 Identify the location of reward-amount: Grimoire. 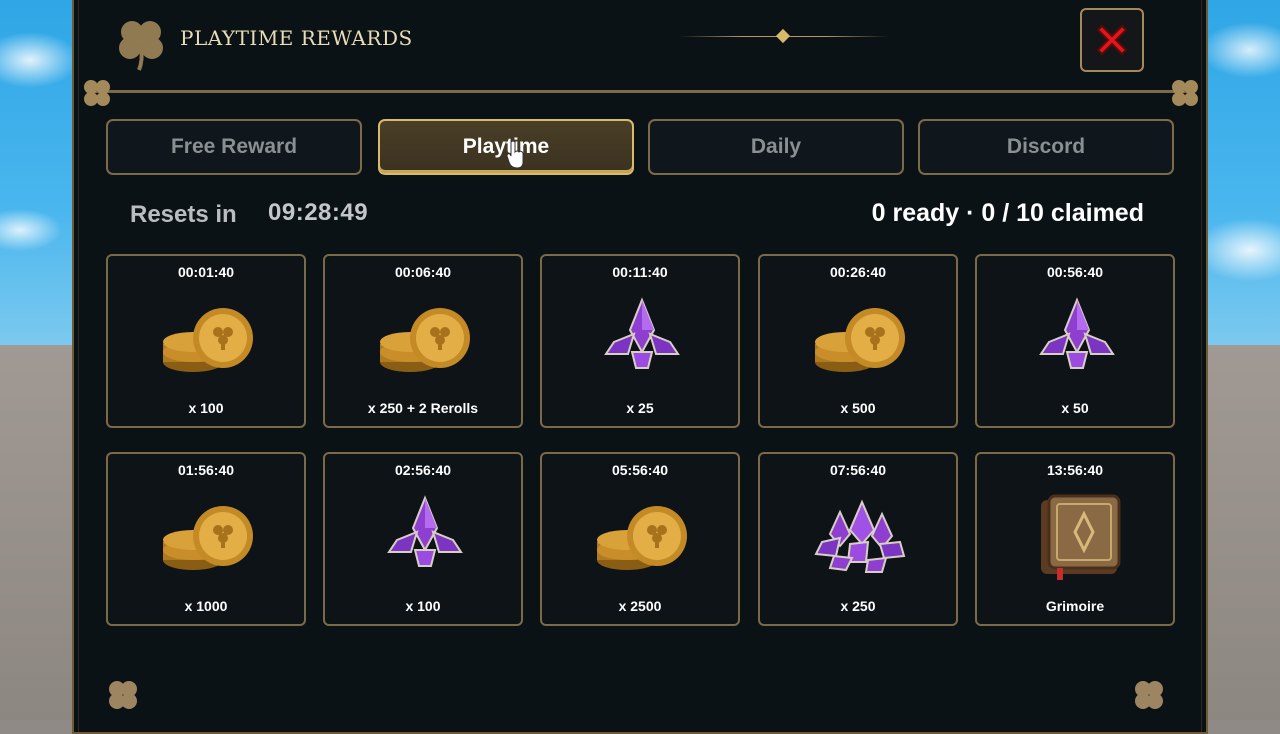
(1075, 606).